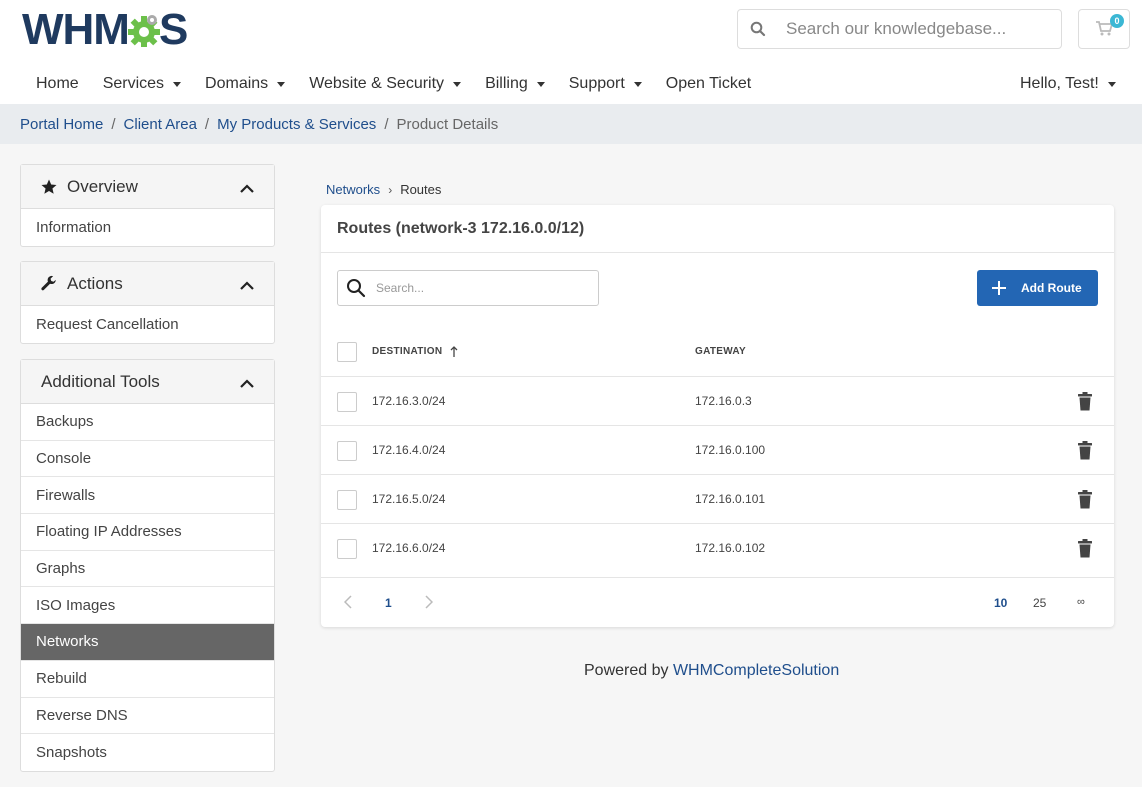 The width and height of the screenshot is (1142, 787). Describe the element at coordinates (407, 351) in the screenshot. I see `column-label: DESTINATION` at that location.